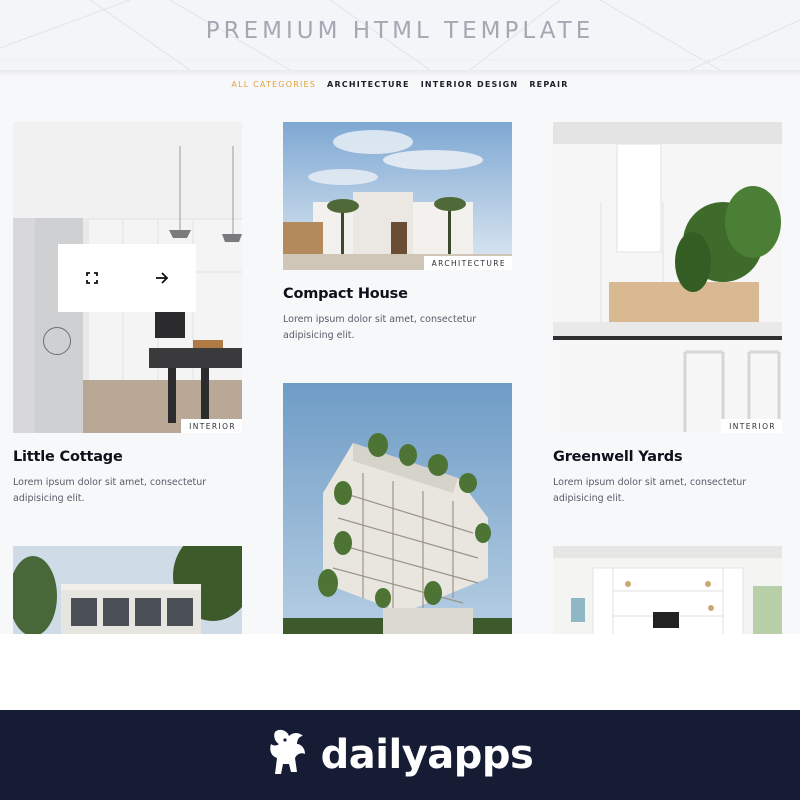  What do you see at coordinates (127, 278) in the screenshot?
I see `card-hover-overlay` at bounding box center [127, 278].